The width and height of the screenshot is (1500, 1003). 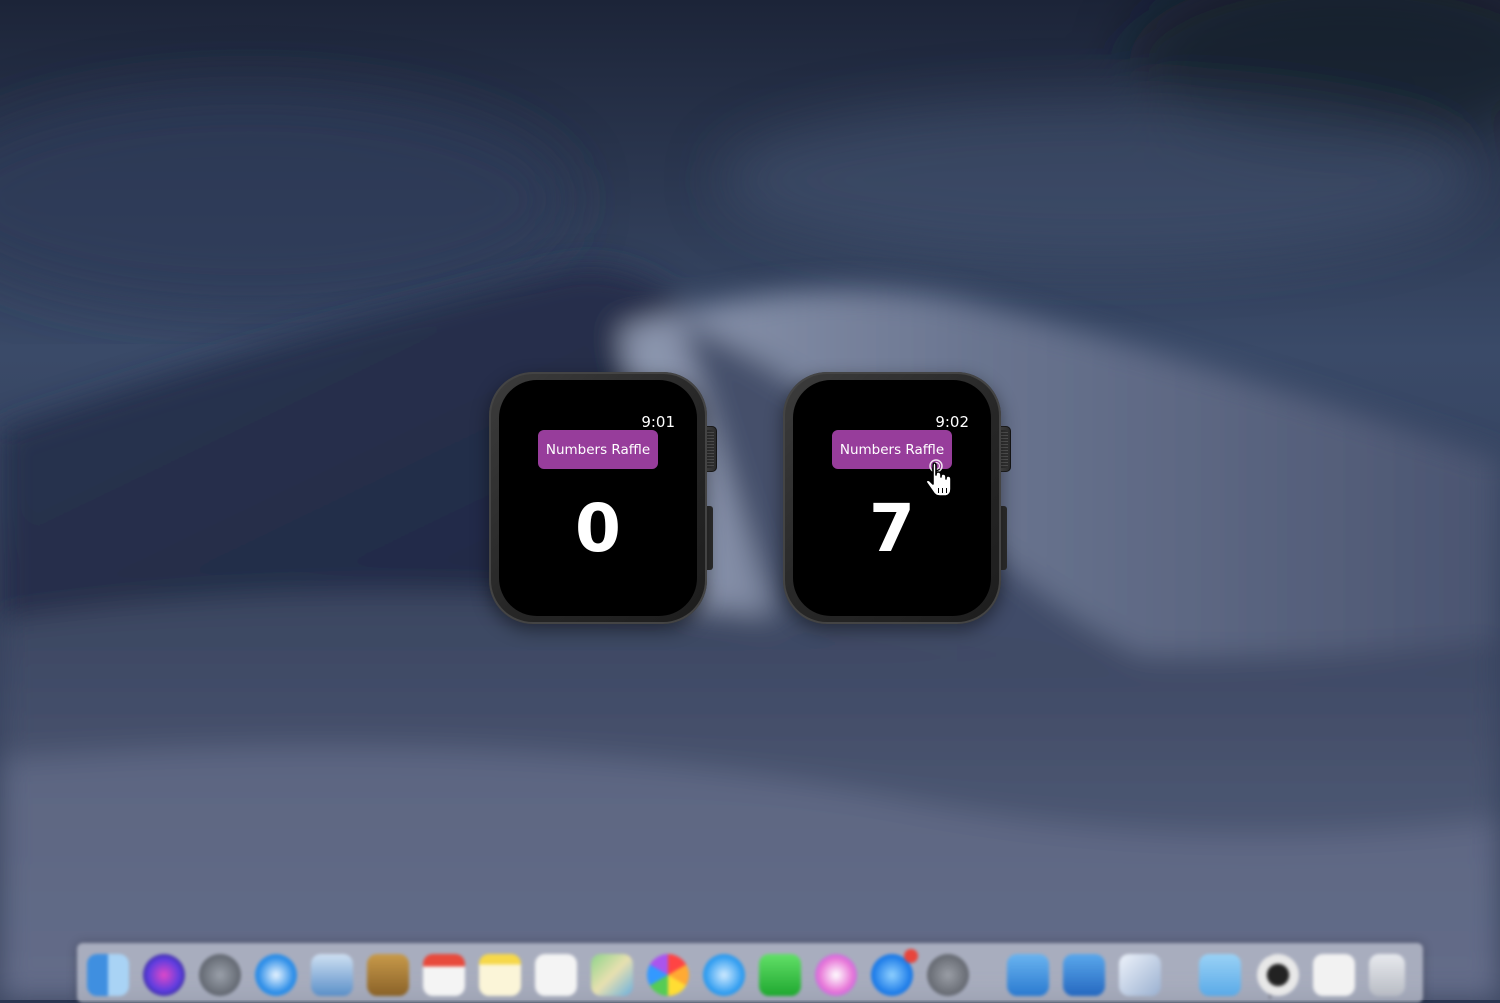 I want to click on watch-simulator-2: 9:02 Numbers Raffle 7, so click(x=897, y=498).